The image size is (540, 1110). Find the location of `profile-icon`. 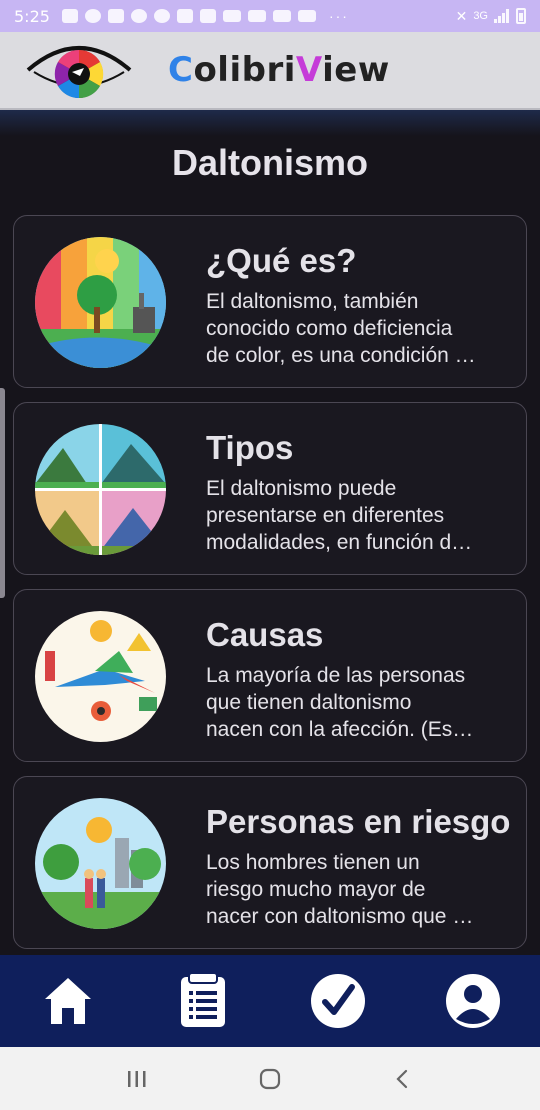

profile-icon is located at coordinates (472, 1001).